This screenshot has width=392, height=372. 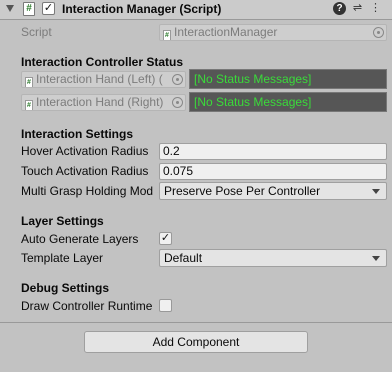 I want to click on template-layer-value: Default, so click(x=183, y=258).